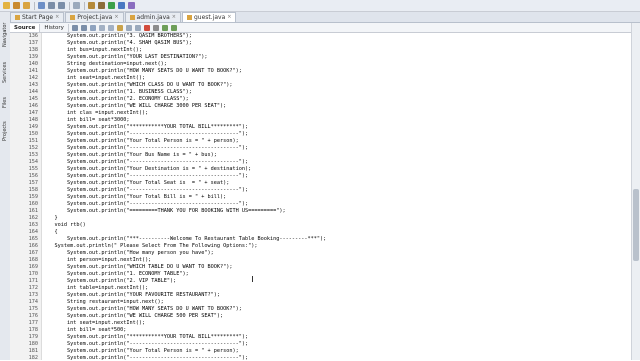 The width and height of the screenshot is (640, 361). I want to click on tab-source: Source, so click(25, 27).